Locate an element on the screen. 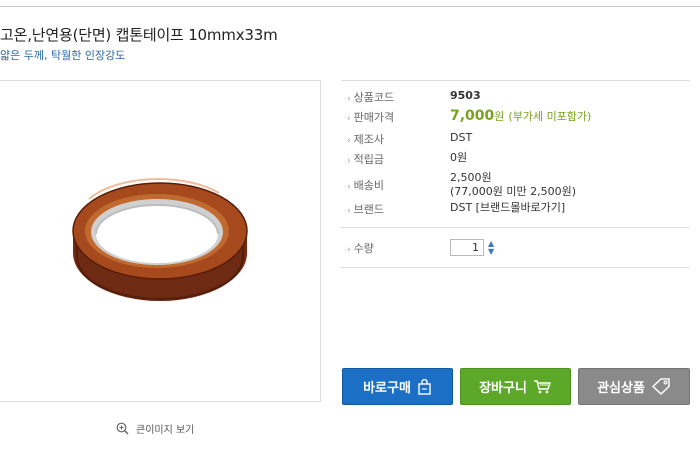 Image resolution: width=700 pixels, height=465 pixels. info-row-points: 적립금 0원 is located at coordinates (515, 161).